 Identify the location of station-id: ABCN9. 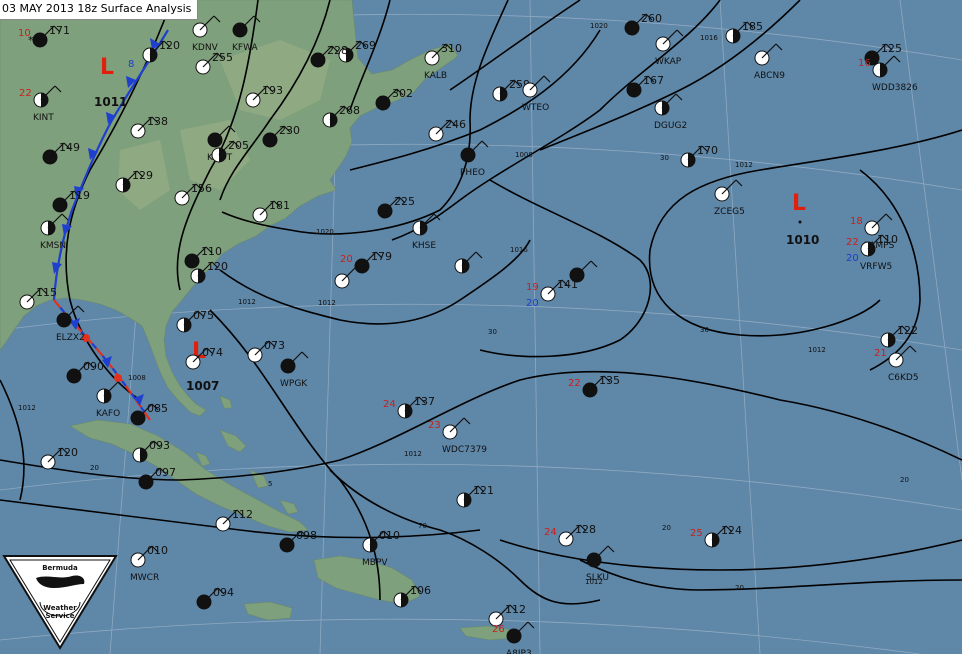
(769, 76).